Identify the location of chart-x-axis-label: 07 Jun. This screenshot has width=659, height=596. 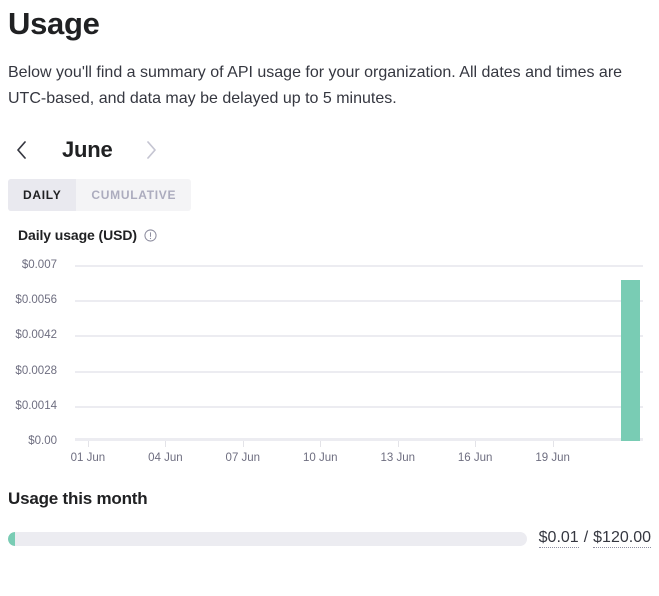
(243, 458).